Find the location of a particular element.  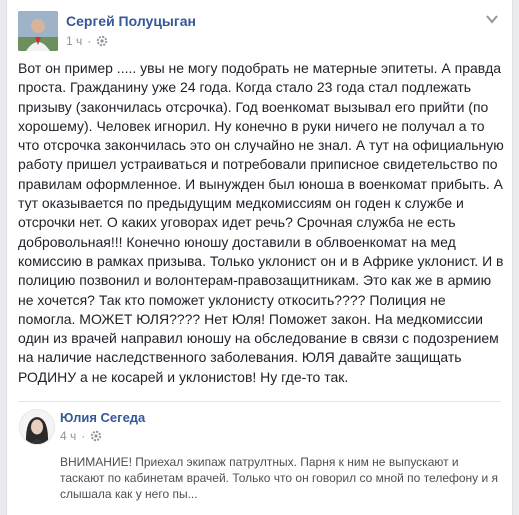

shared-meta: 4 ч · is located at coordinates (81, 436).